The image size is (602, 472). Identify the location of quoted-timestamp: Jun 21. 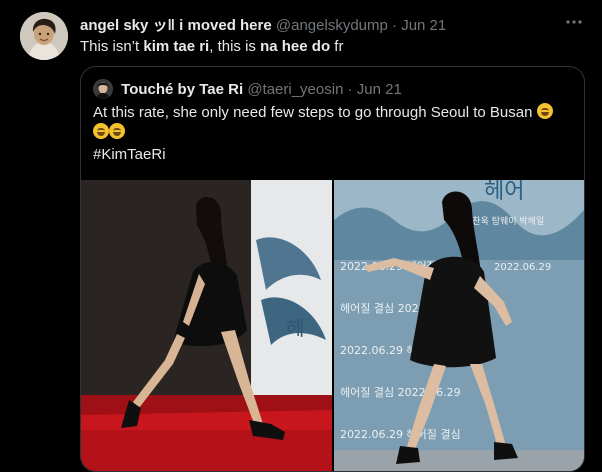
(379, 89).